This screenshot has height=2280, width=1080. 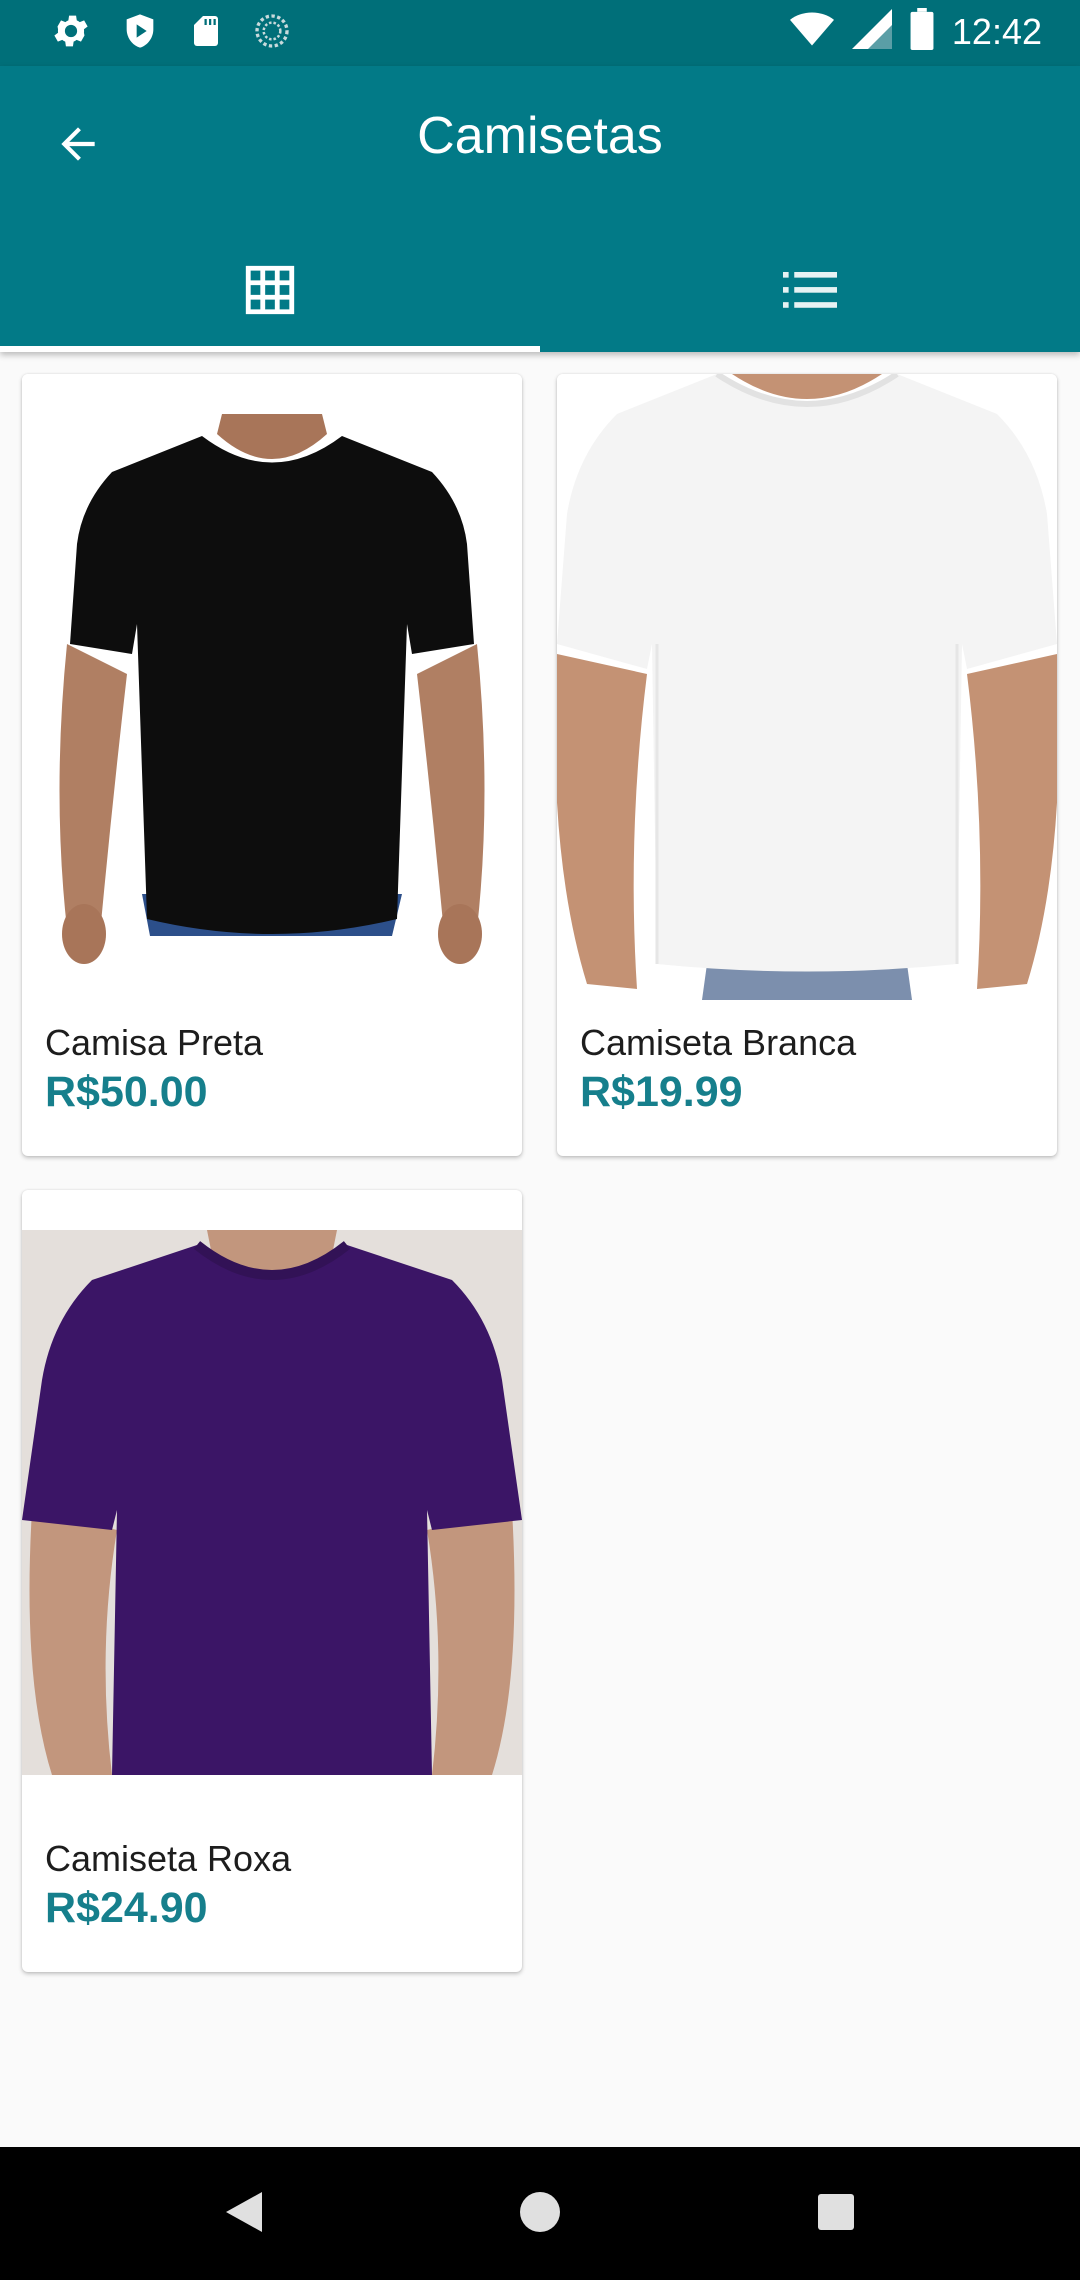 What do you see at coordinates (206, 33) in the screenshot?
I see `sd-card-icon` at bounding box center [206, 33].